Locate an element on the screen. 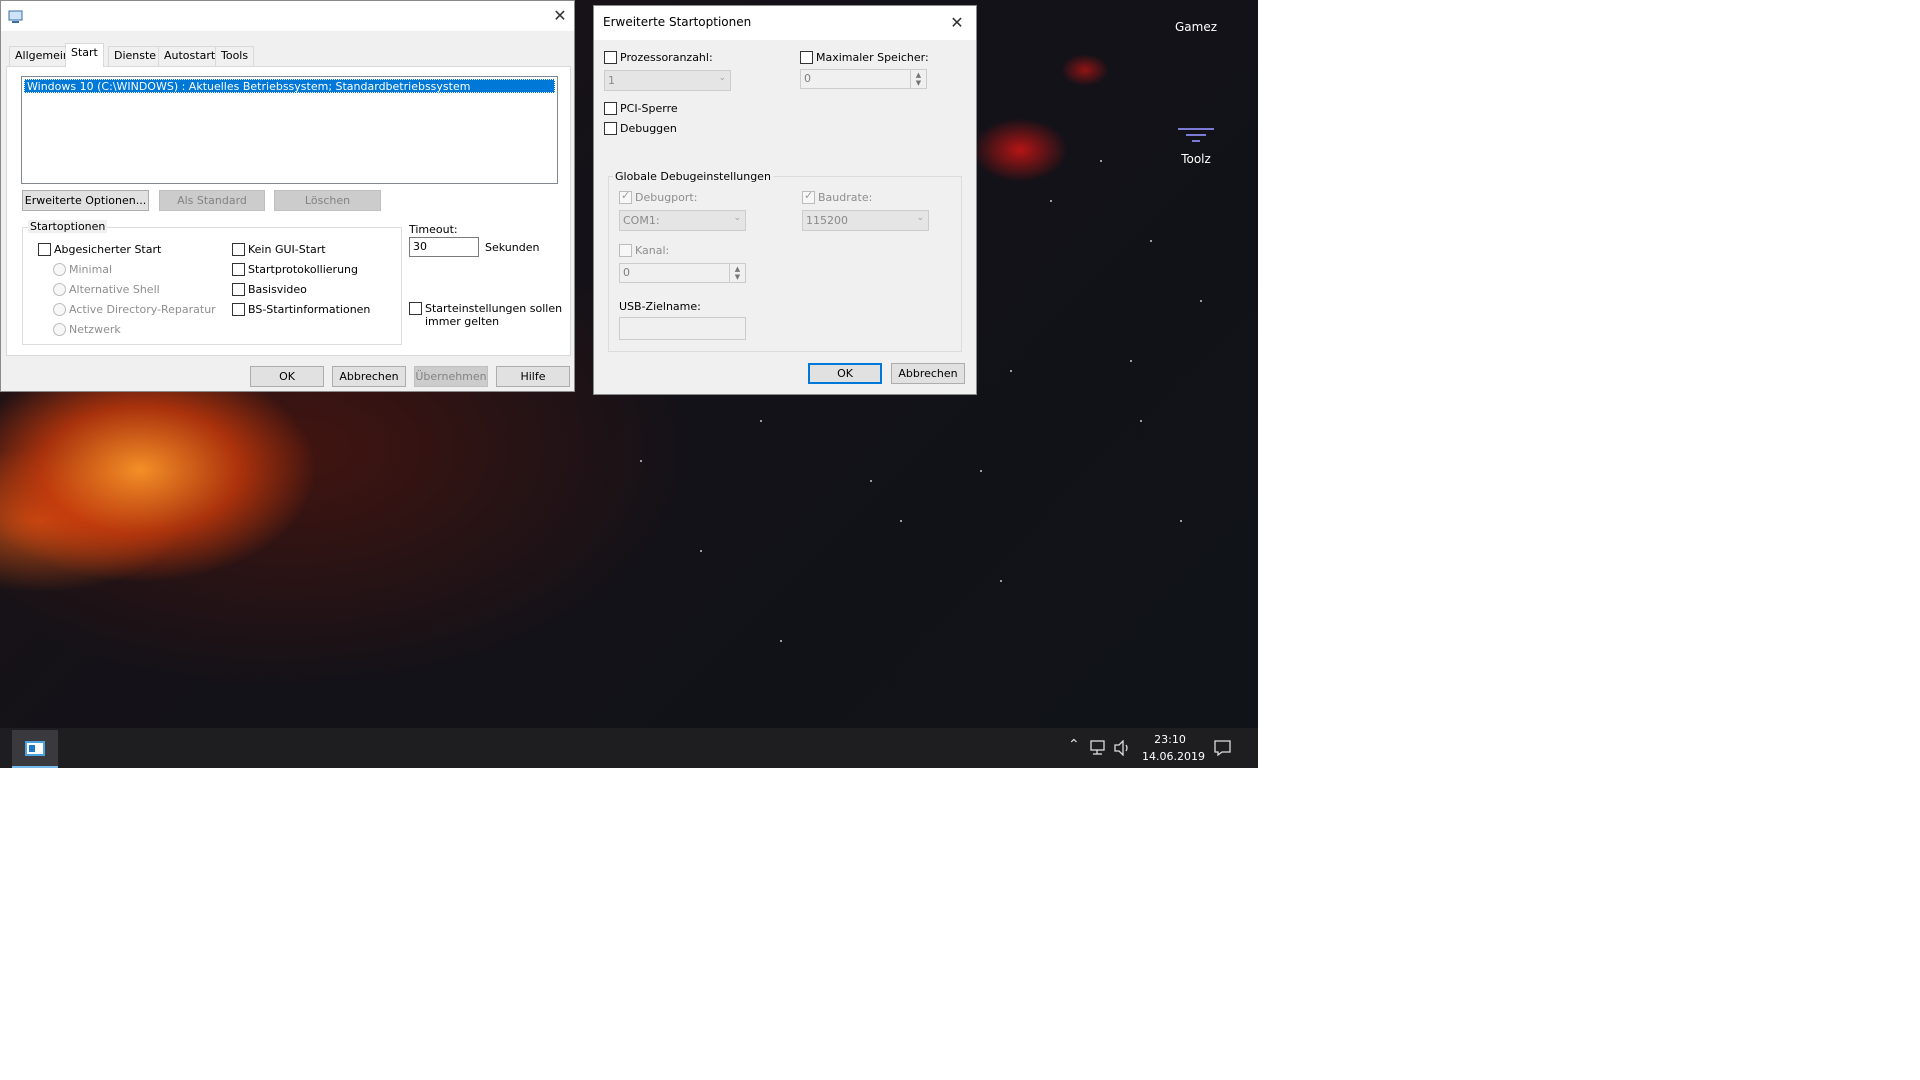 Image resolution: width=1920 pixels, height=1080 pixels. chevron-up-icon: ⌃ is located at coordinates (1074, 745).